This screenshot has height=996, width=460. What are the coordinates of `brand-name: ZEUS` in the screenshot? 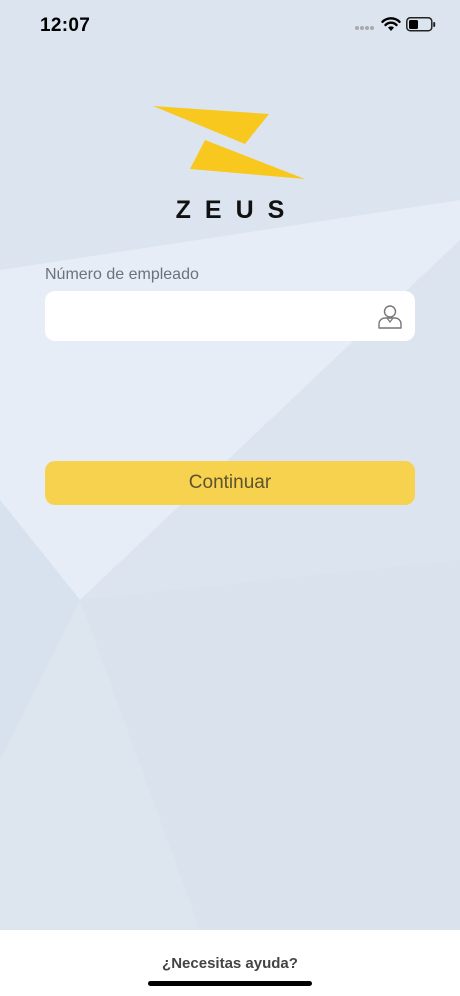 It's located at (237, 210).